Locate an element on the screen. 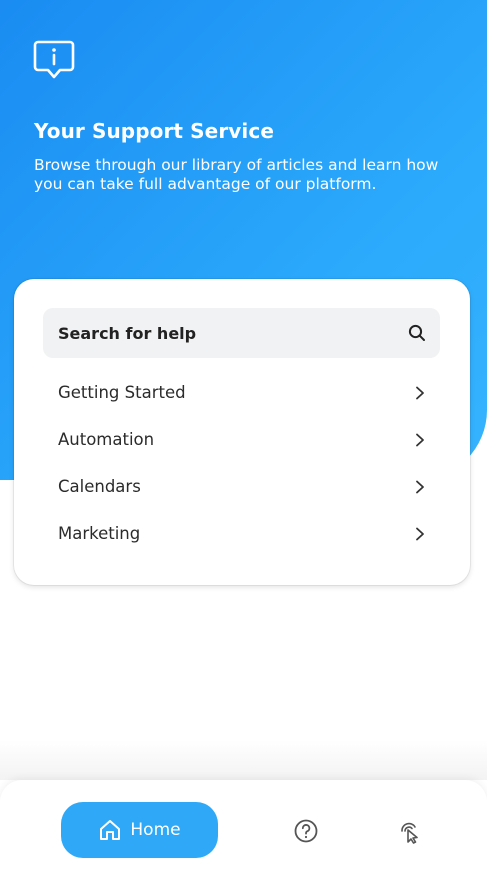 Image resolution: width=487 pixels, height=878 pixels. bottom-tab-bar: Home is located at coordinates (243, 829).